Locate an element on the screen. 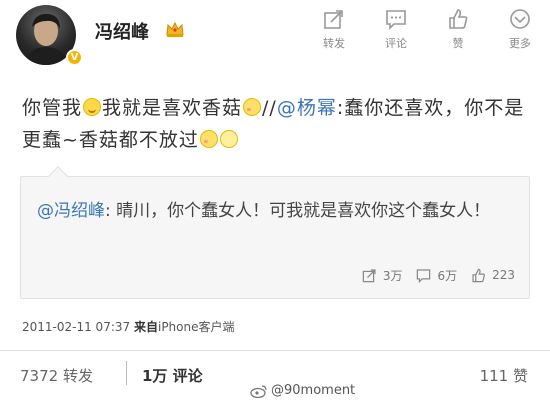 Image resolution: width=550 pixels, height=409 pixels. post-actions: 转发 评论 赞 更多 is located at coordinates (428, 33).